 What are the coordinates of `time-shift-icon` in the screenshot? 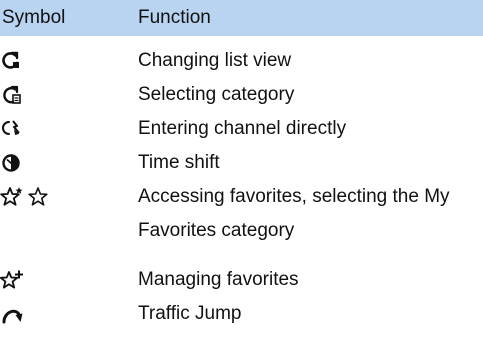 It's located at (11, 163).